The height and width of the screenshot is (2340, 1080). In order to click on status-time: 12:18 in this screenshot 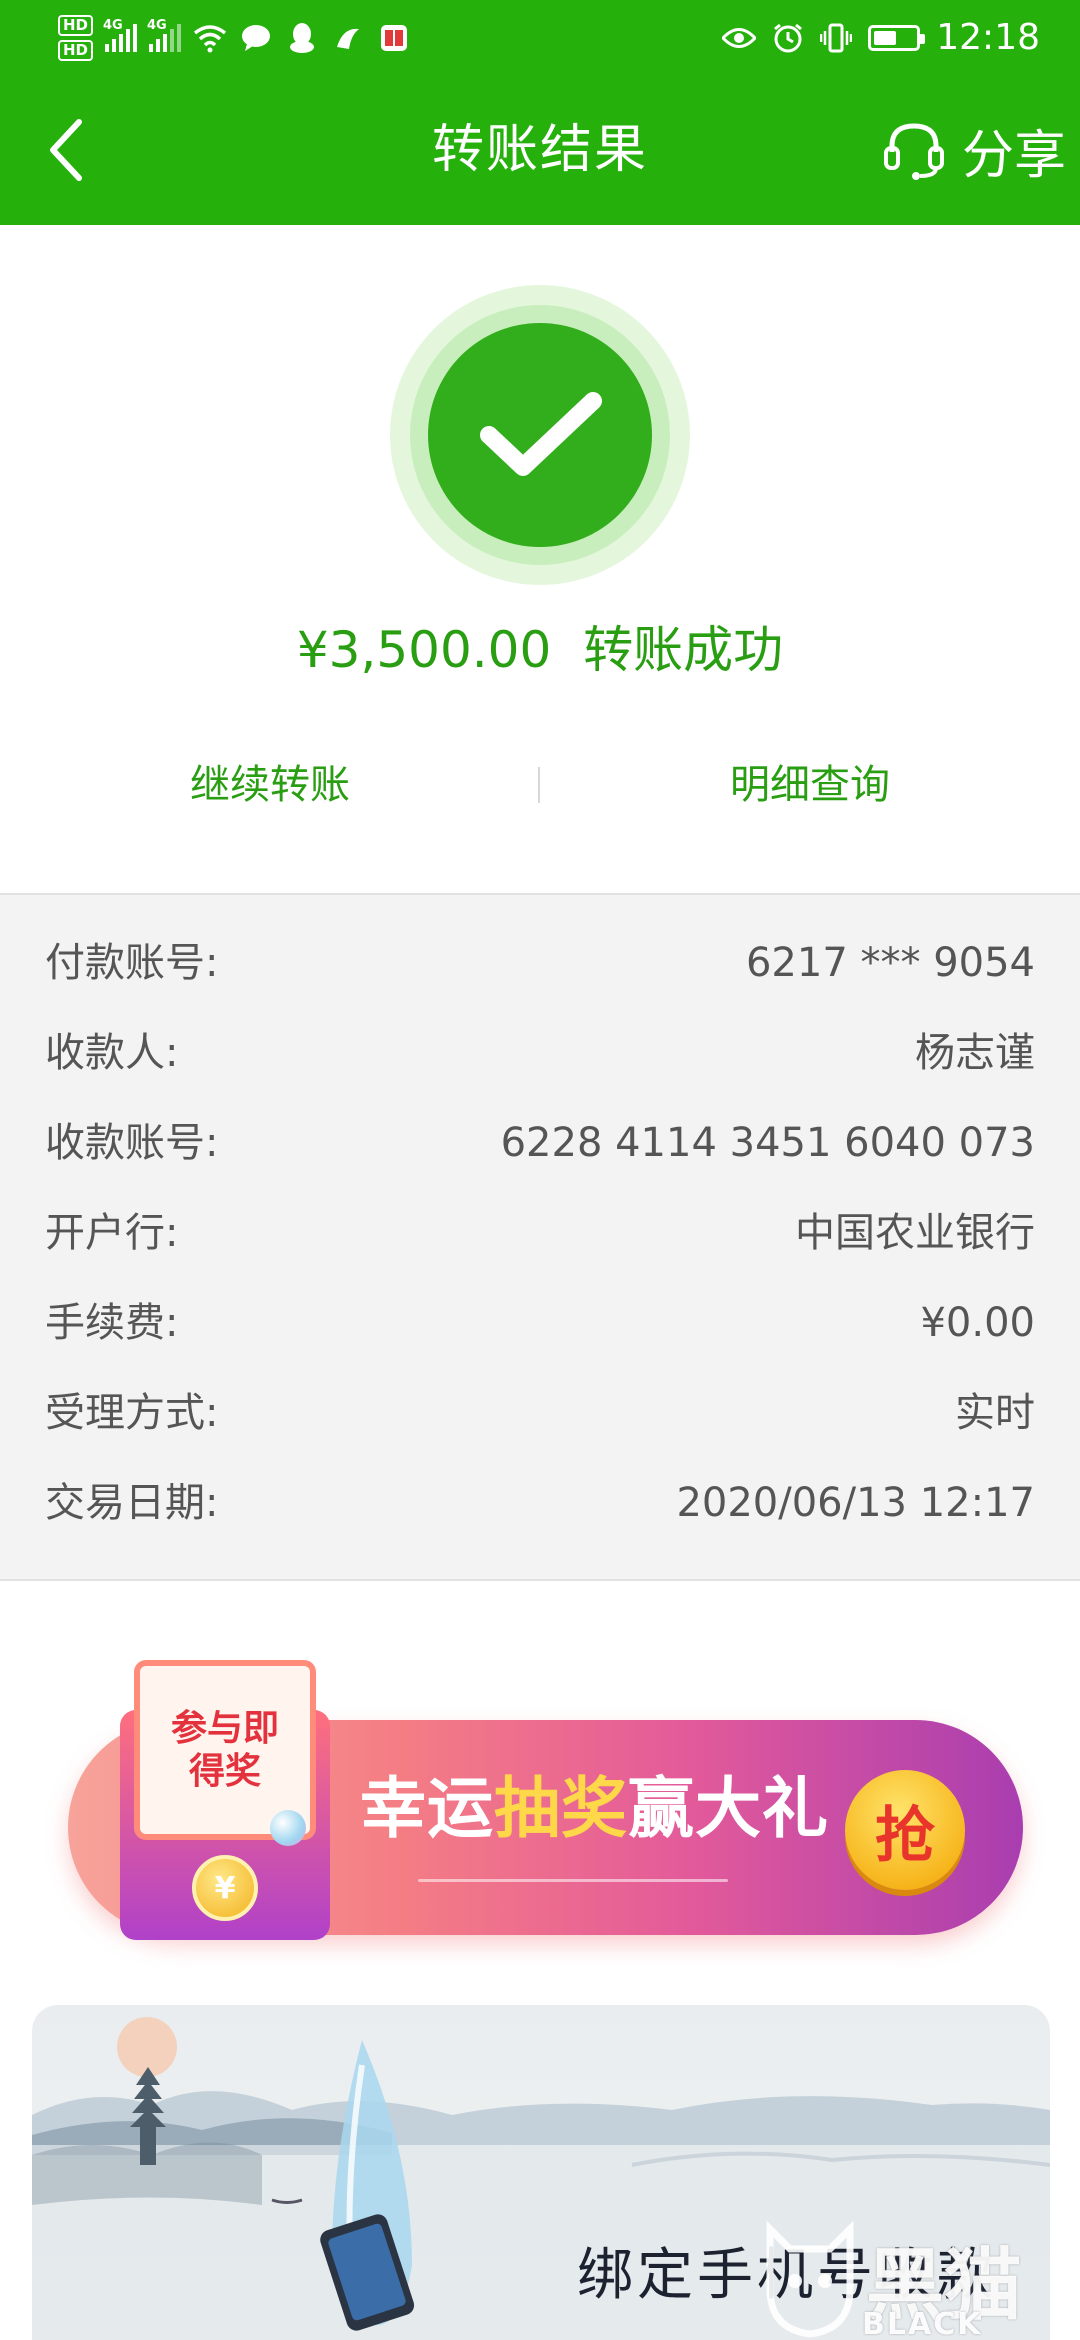, I will do `click(988, 37)`.